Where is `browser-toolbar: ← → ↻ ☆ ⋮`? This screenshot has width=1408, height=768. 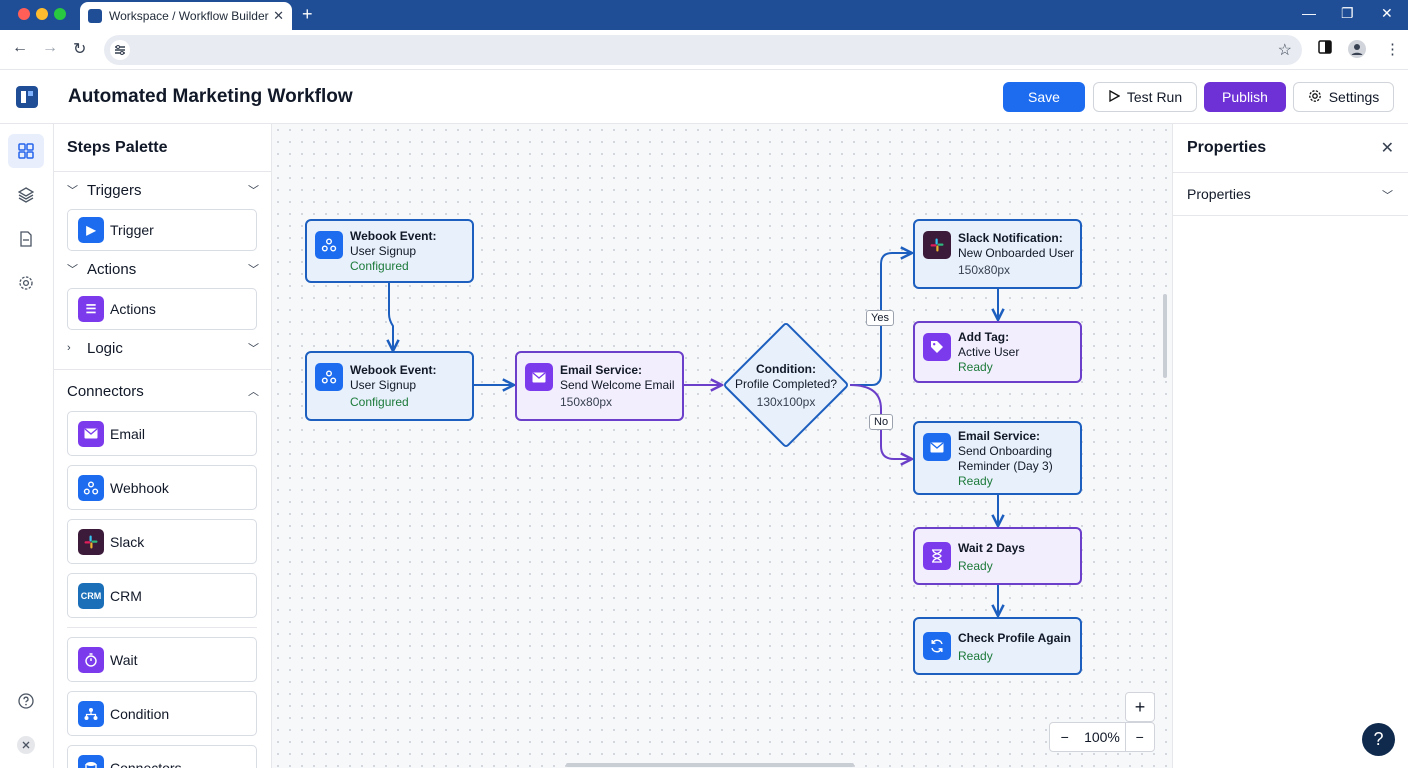 browser-toolbar: ← → ↻ ☆ ⋮ is located at coordinates (704, 50).